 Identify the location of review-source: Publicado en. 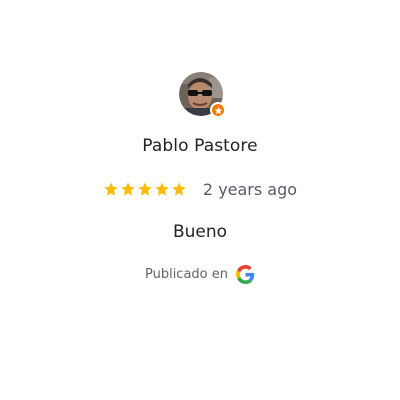
(200, 274).